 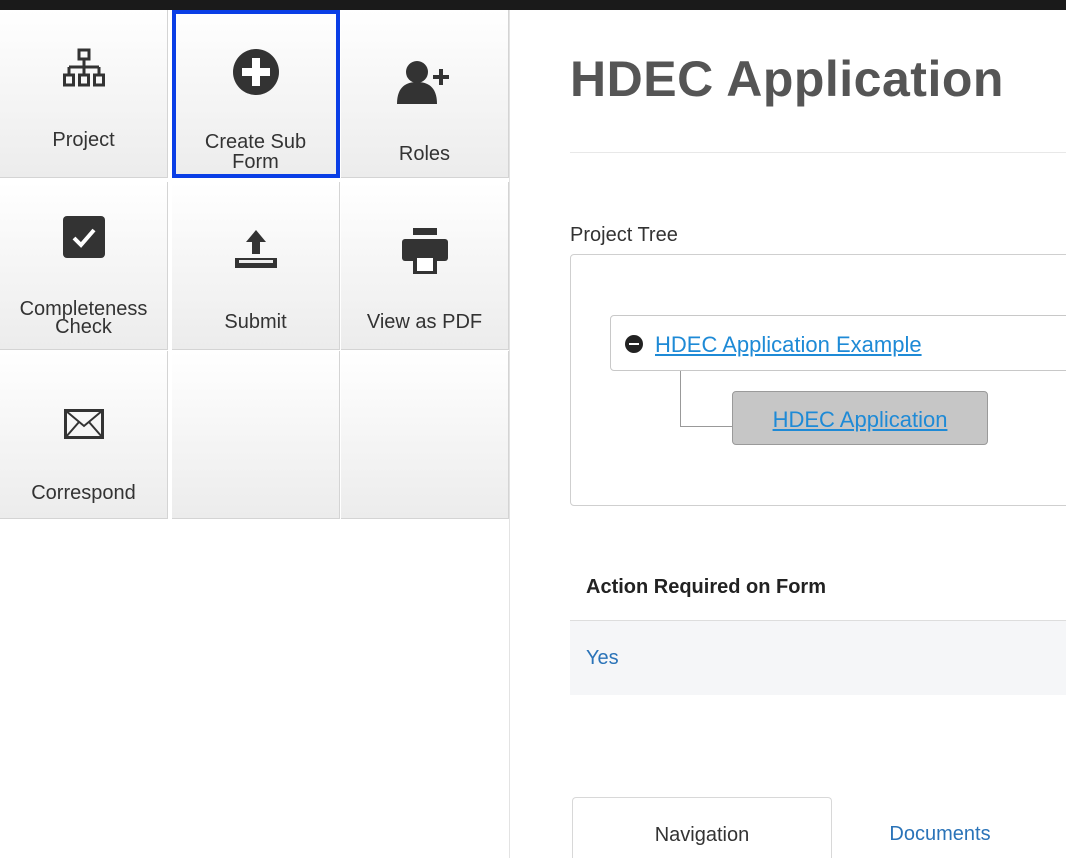 I want to click on completeness-check-label: Completeness Check, so click(x=83, y=318).